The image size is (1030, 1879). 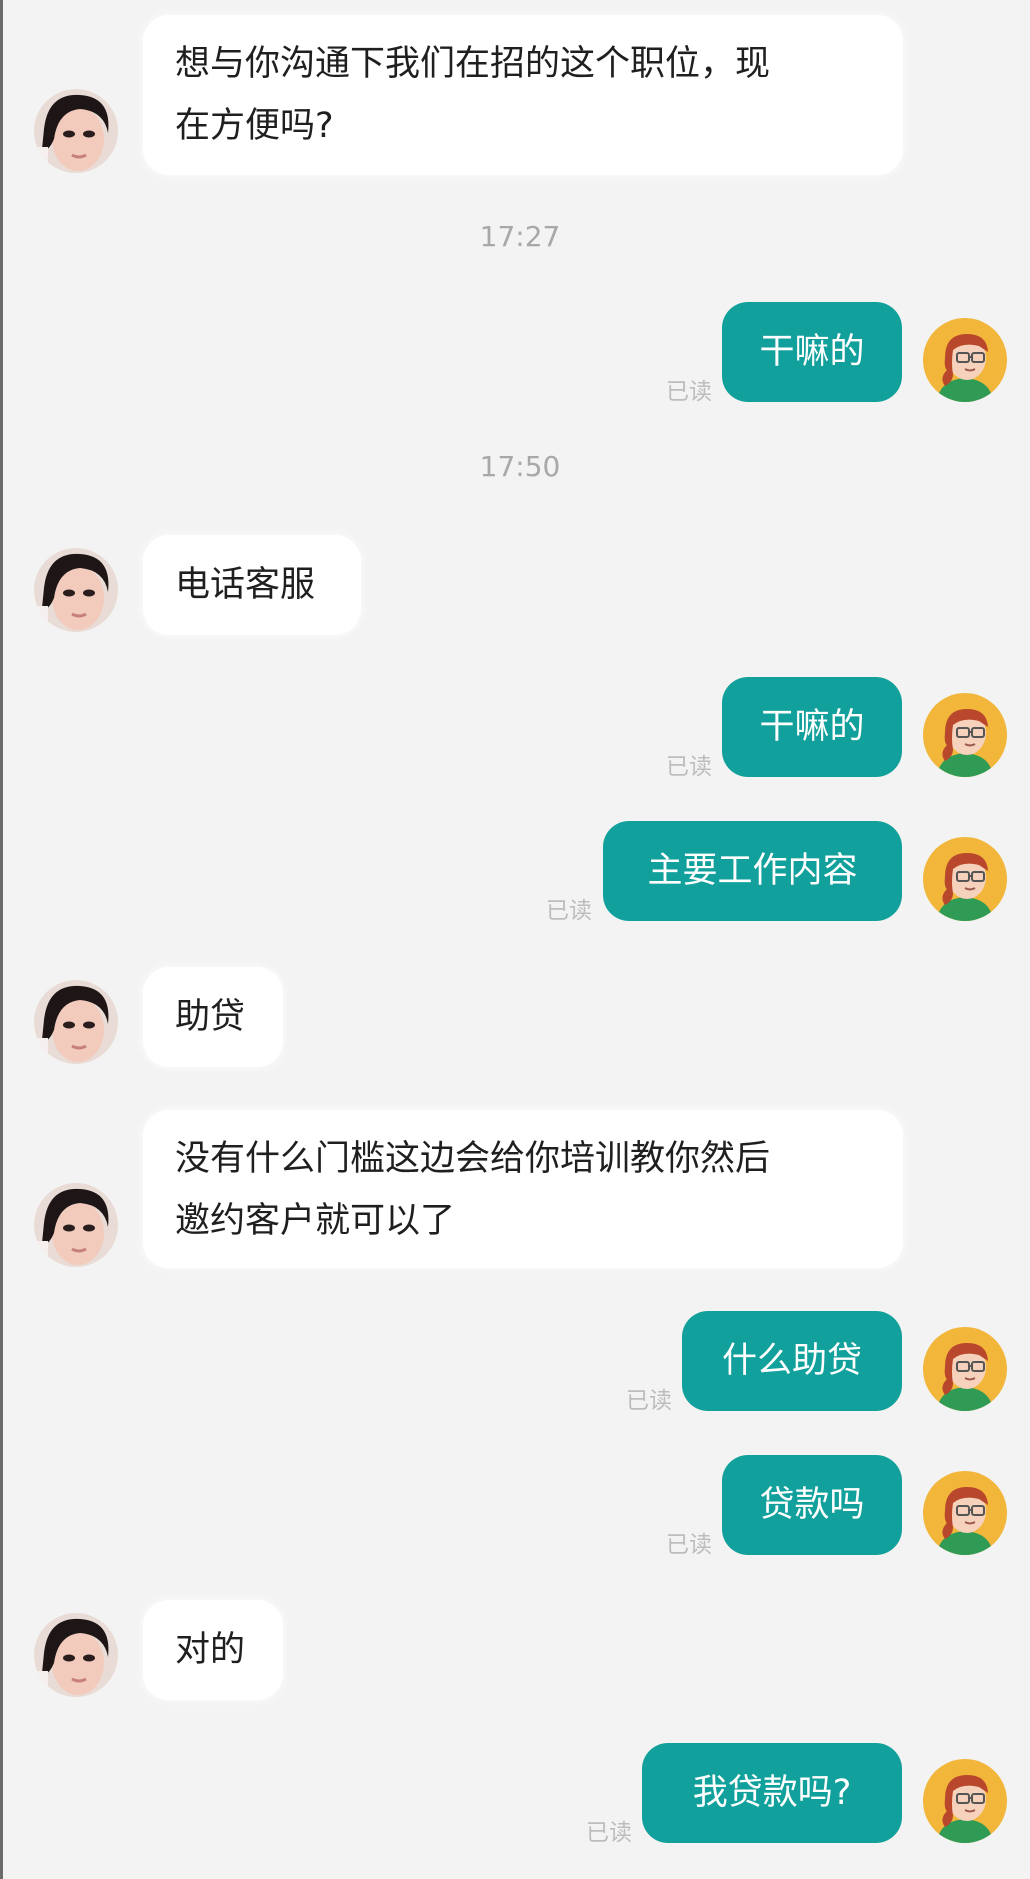 I want to click on incoming-message-bubble: 没有什么门槛这边会给你培训教你然后 邀约客户就可以了, so click(x=523, y=1189).